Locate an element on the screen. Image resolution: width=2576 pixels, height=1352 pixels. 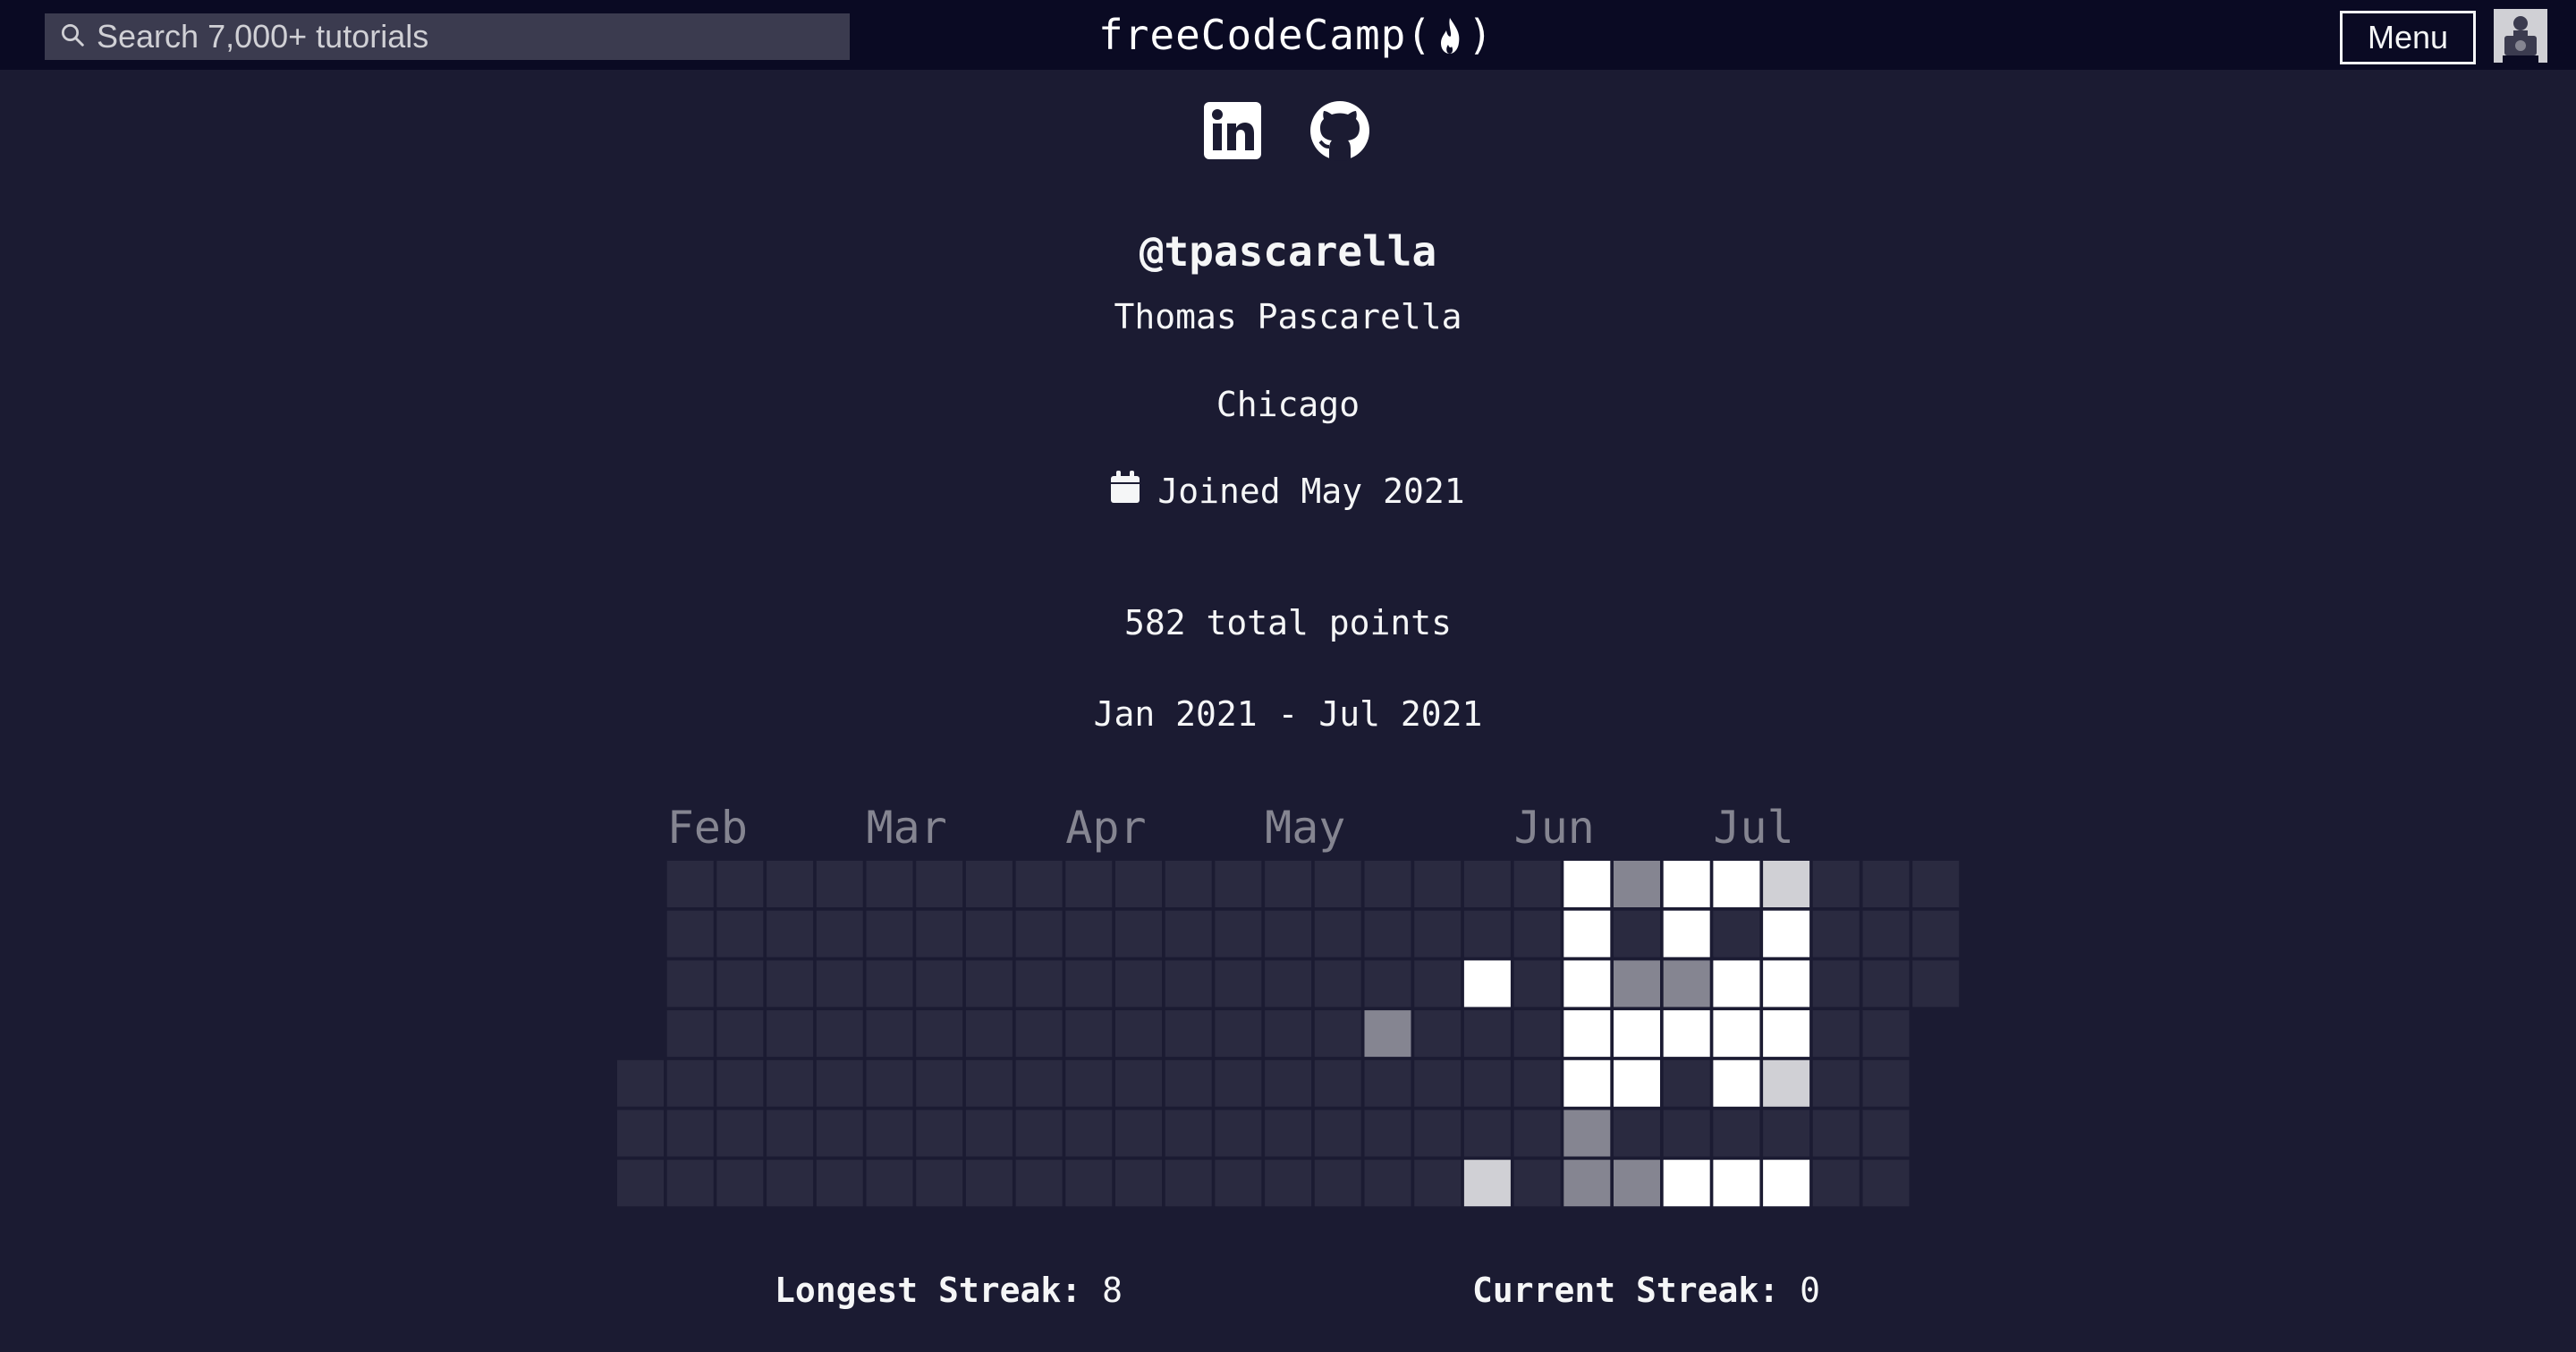
linkedin-icon is located at coordinates (1232, 130).